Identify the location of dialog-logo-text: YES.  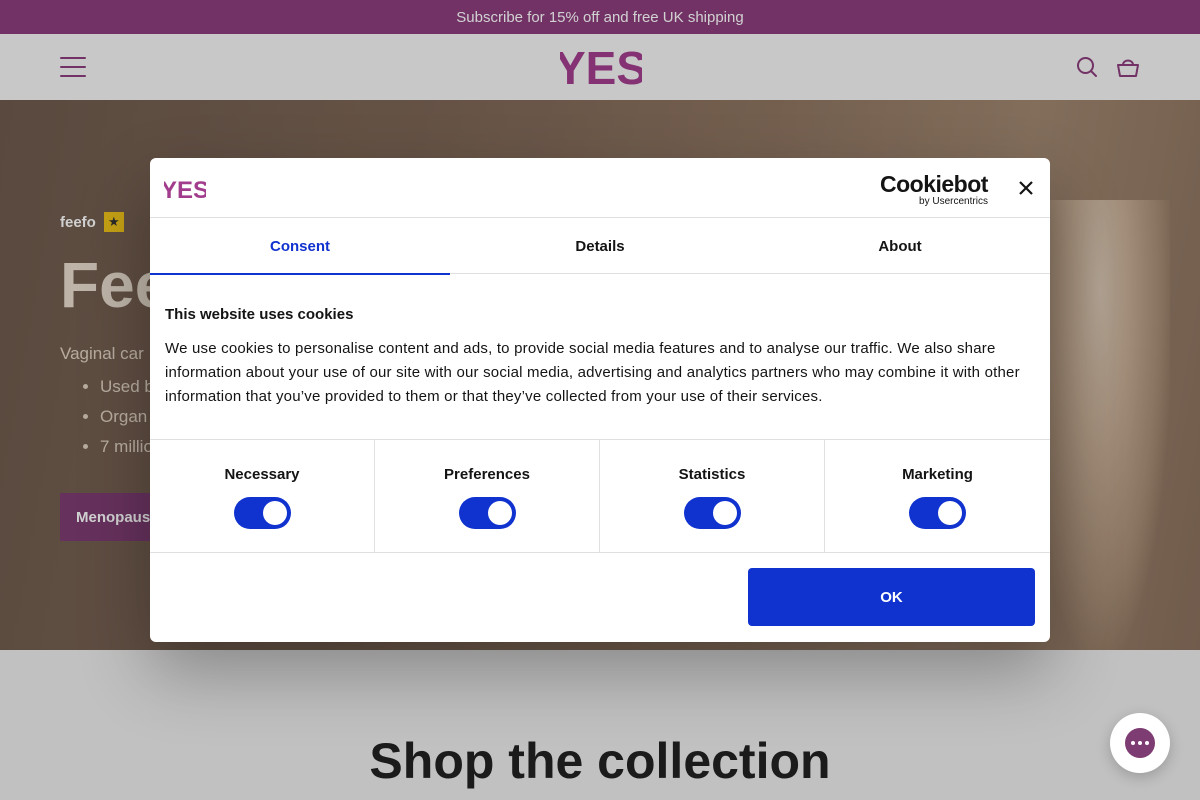
(185, 189).